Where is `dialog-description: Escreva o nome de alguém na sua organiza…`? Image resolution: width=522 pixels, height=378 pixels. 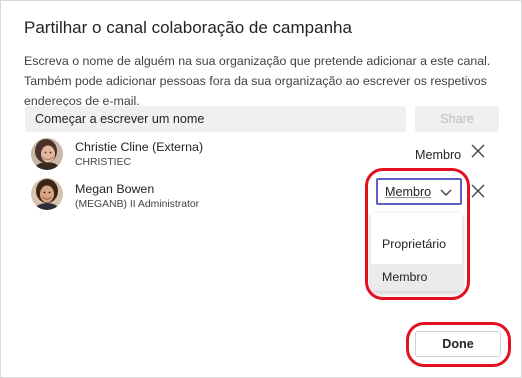 dialog-description: Escreva o nome de alguém na sua organiza… is located at coordinates (257, 81).